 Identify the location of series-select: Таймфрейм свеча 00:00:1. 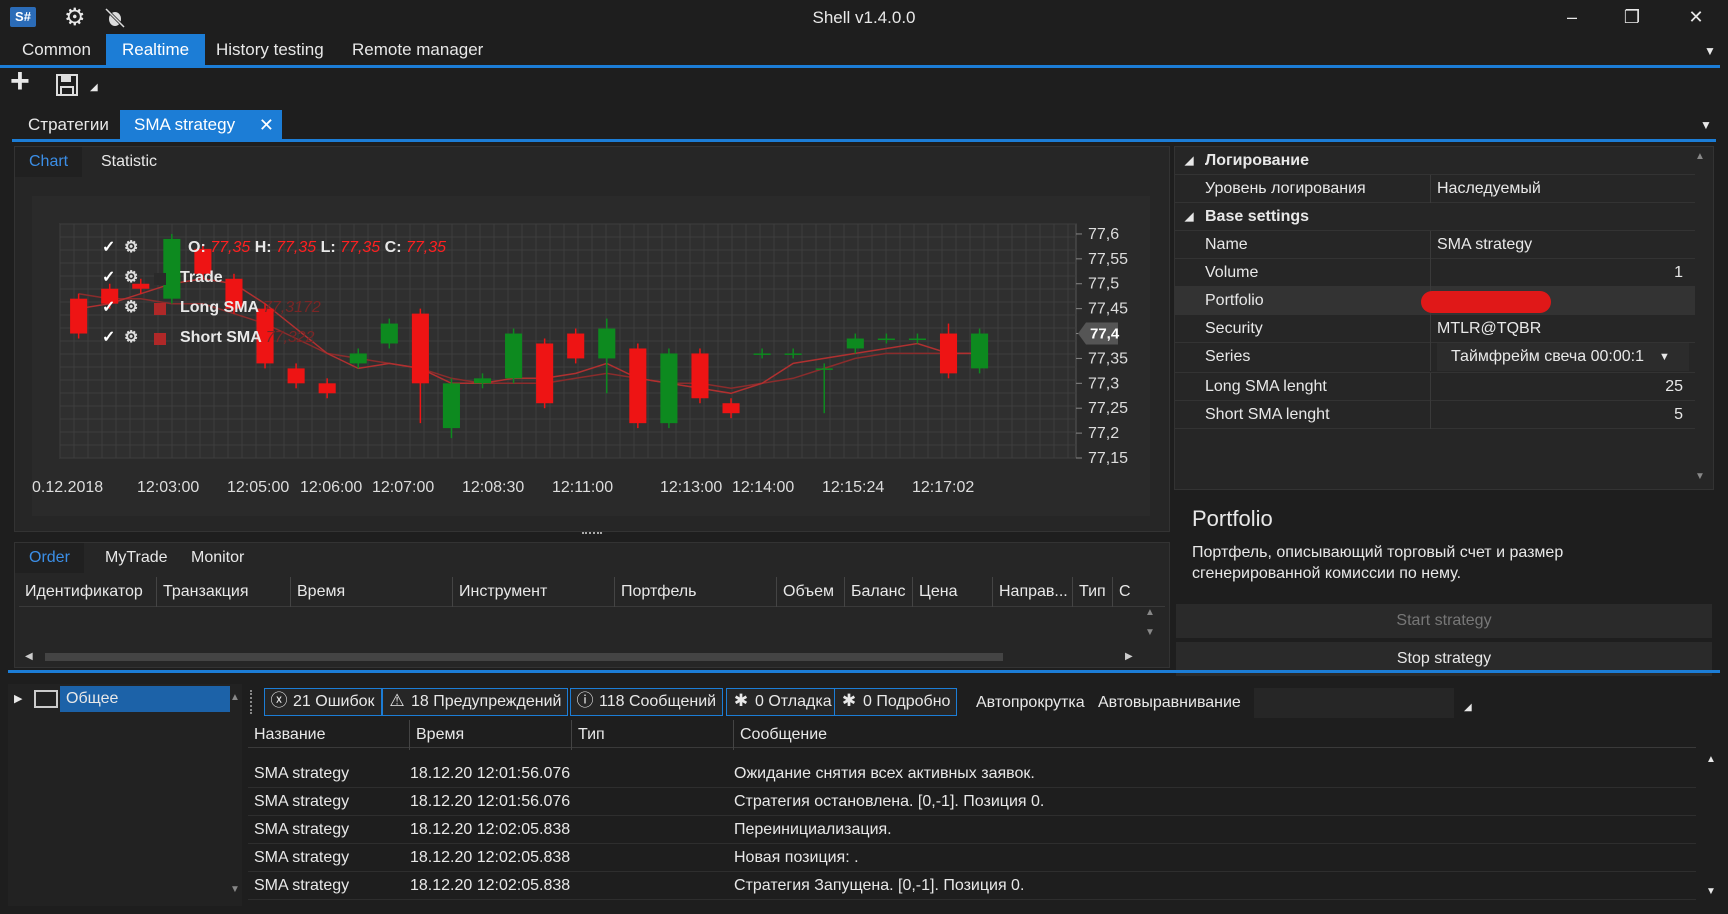
(1563, 357).